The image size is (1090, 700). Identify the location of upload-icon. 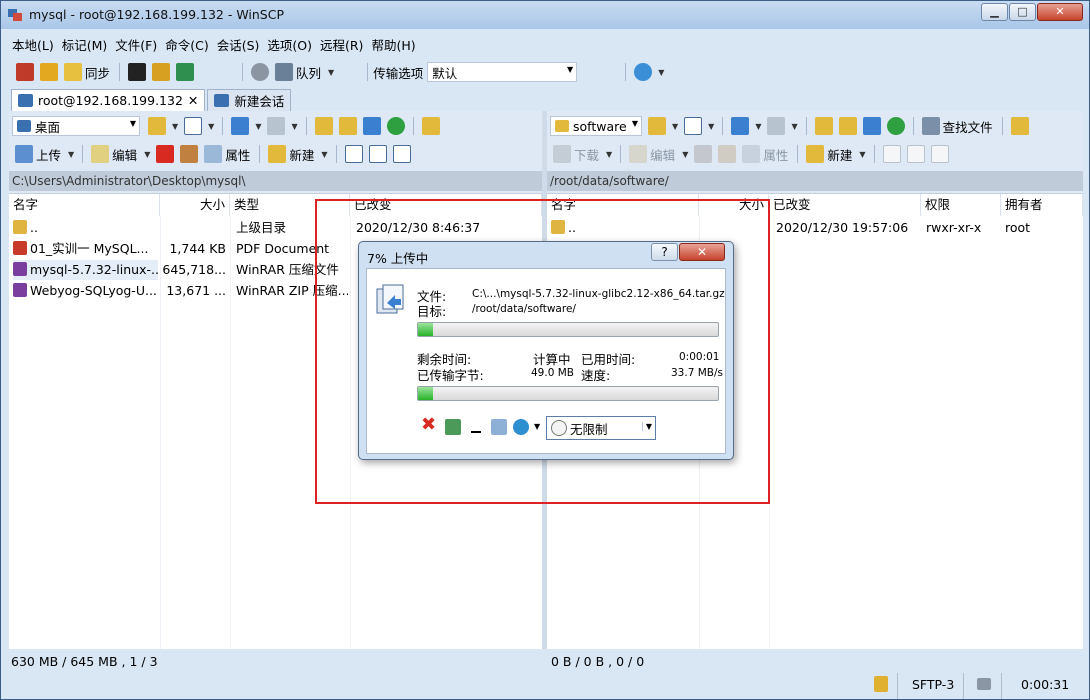
(24, 154).